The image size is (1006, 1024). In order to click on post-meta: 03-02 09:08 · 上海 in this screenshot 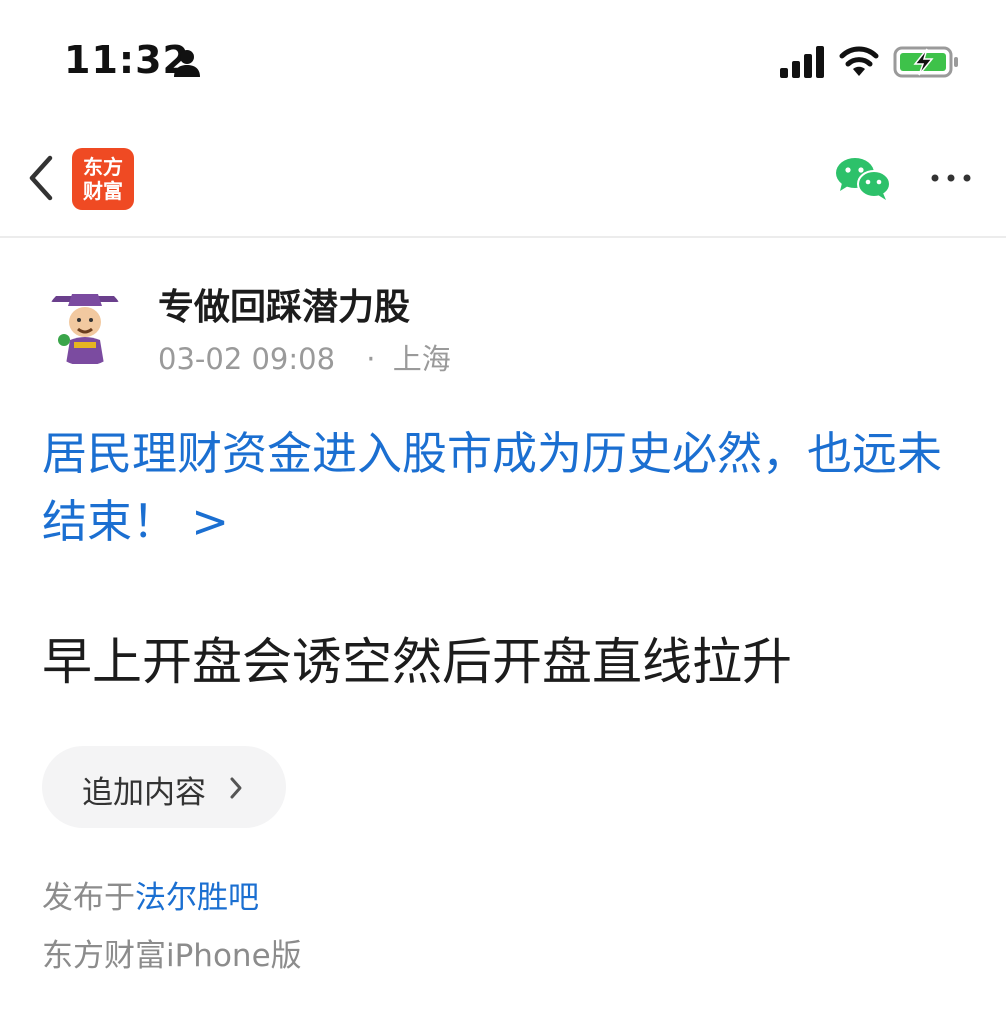, I will do `click(304, 357)`.